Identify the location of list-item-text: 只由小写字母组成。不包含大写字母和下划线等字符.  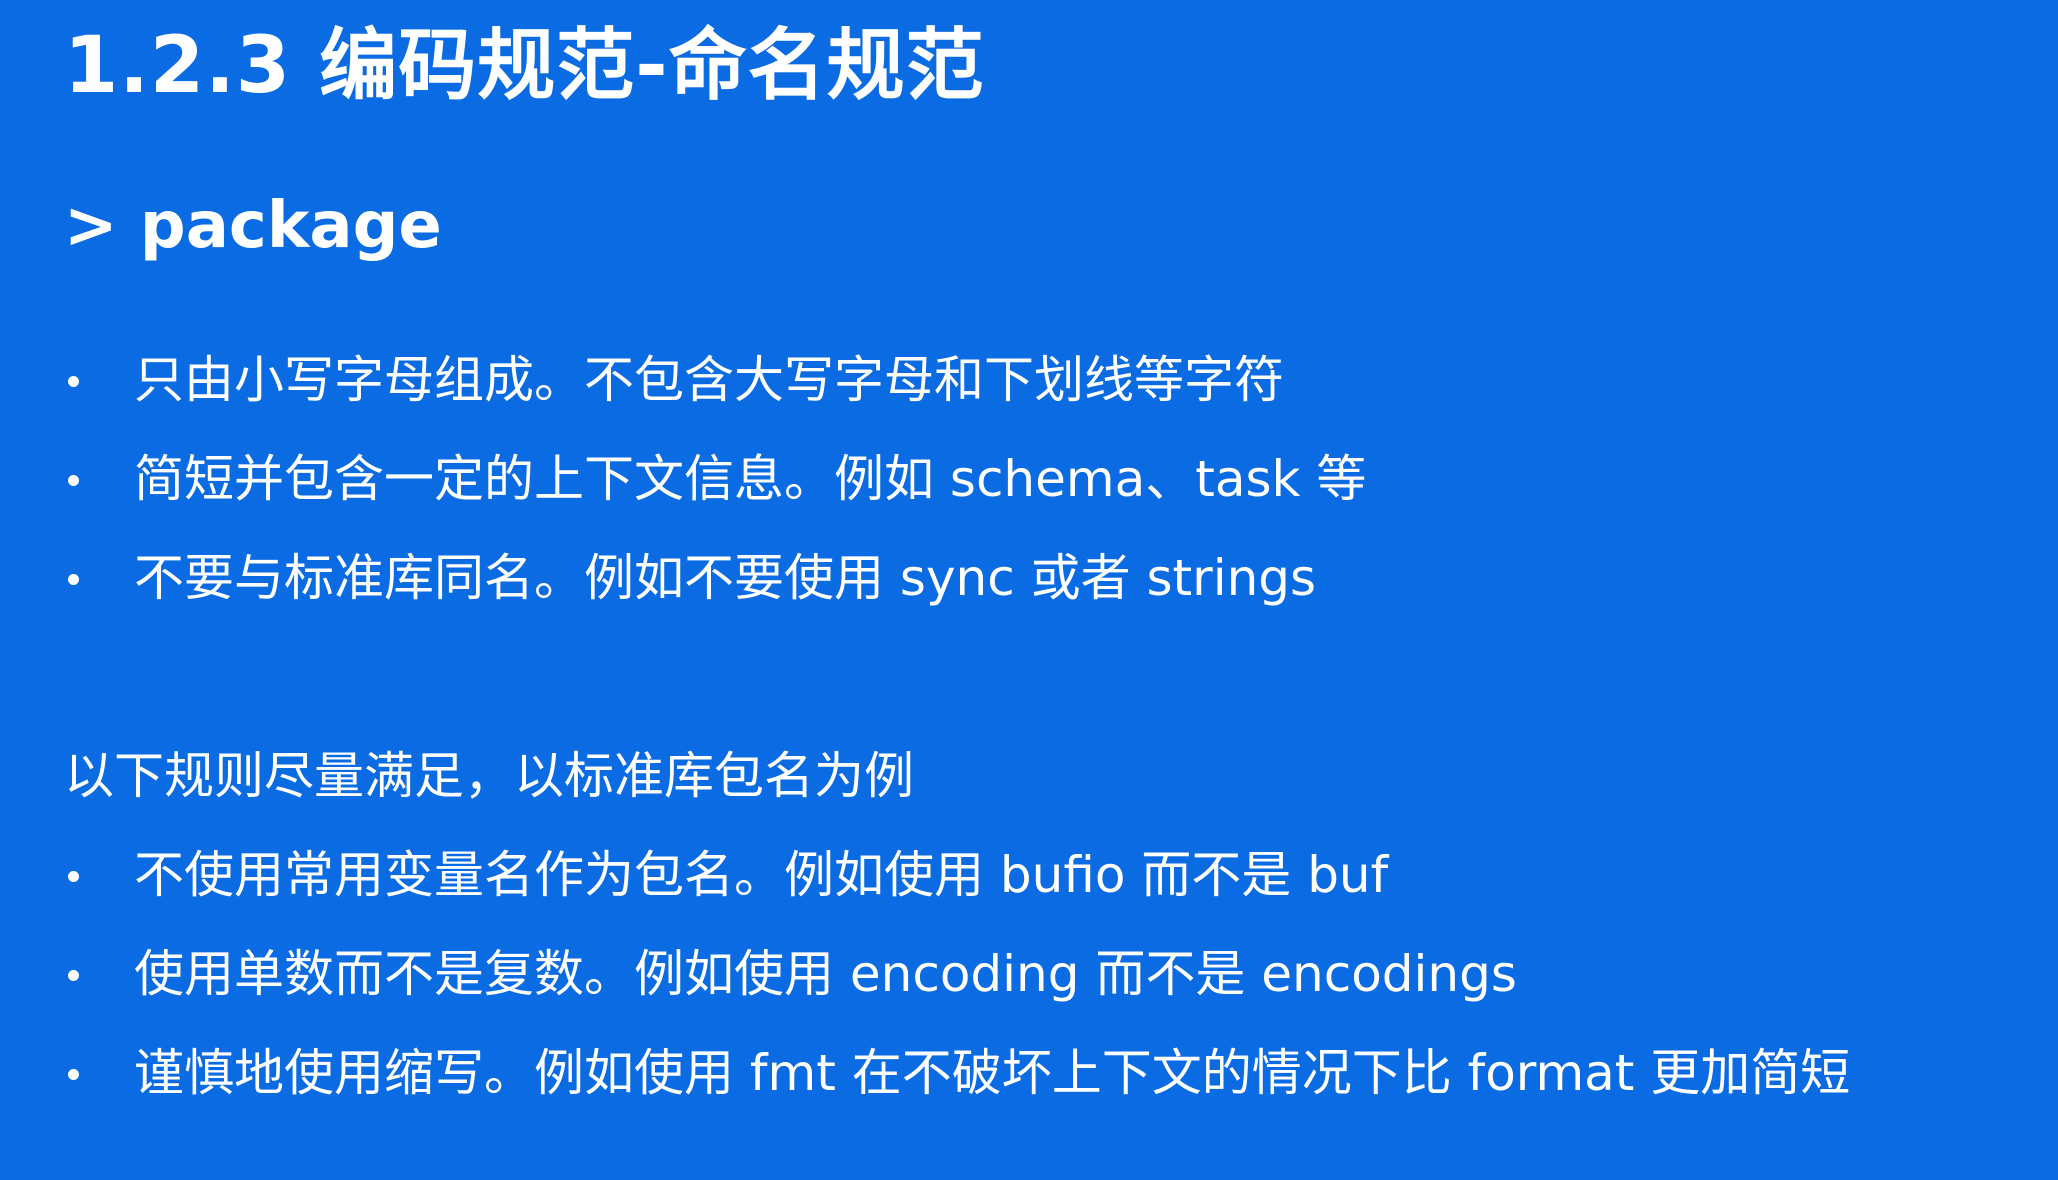
(709, 380).